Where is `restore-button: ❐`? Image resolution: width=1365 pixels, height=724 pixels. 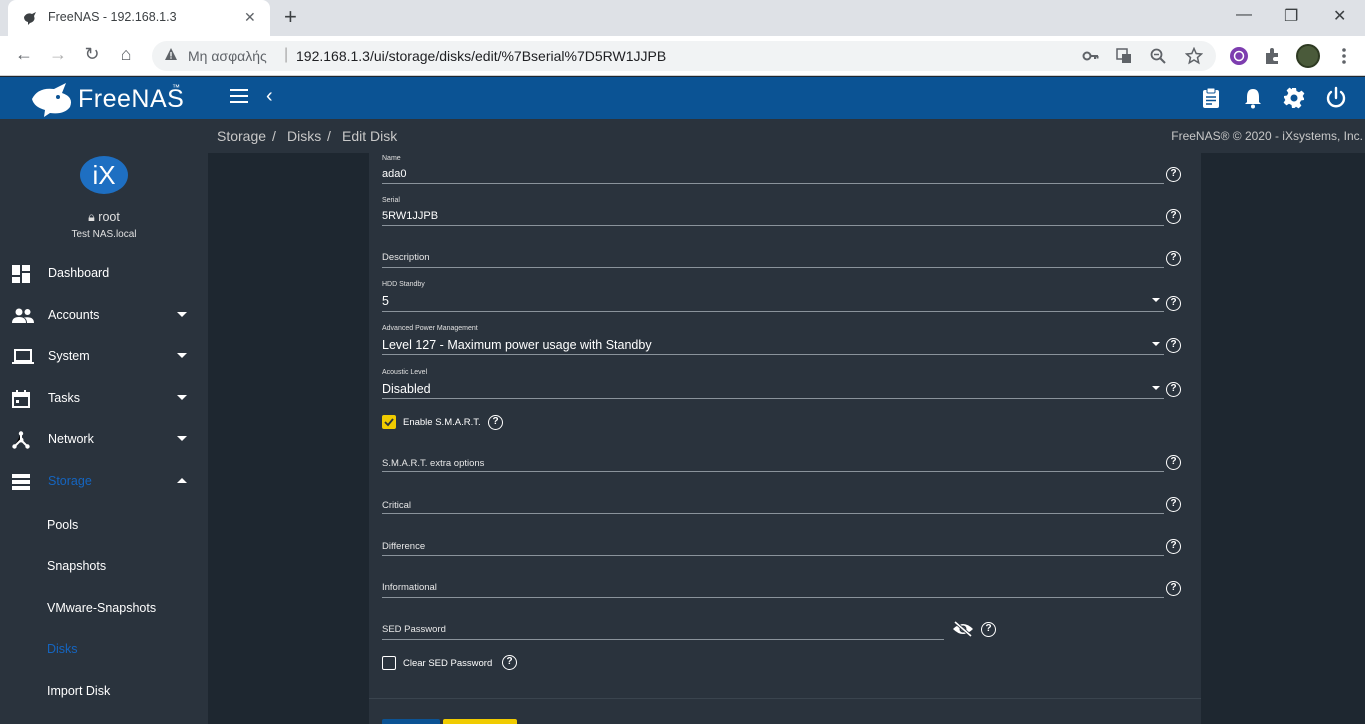
restore-button: ❐ is located at coordinates (1291, 16).